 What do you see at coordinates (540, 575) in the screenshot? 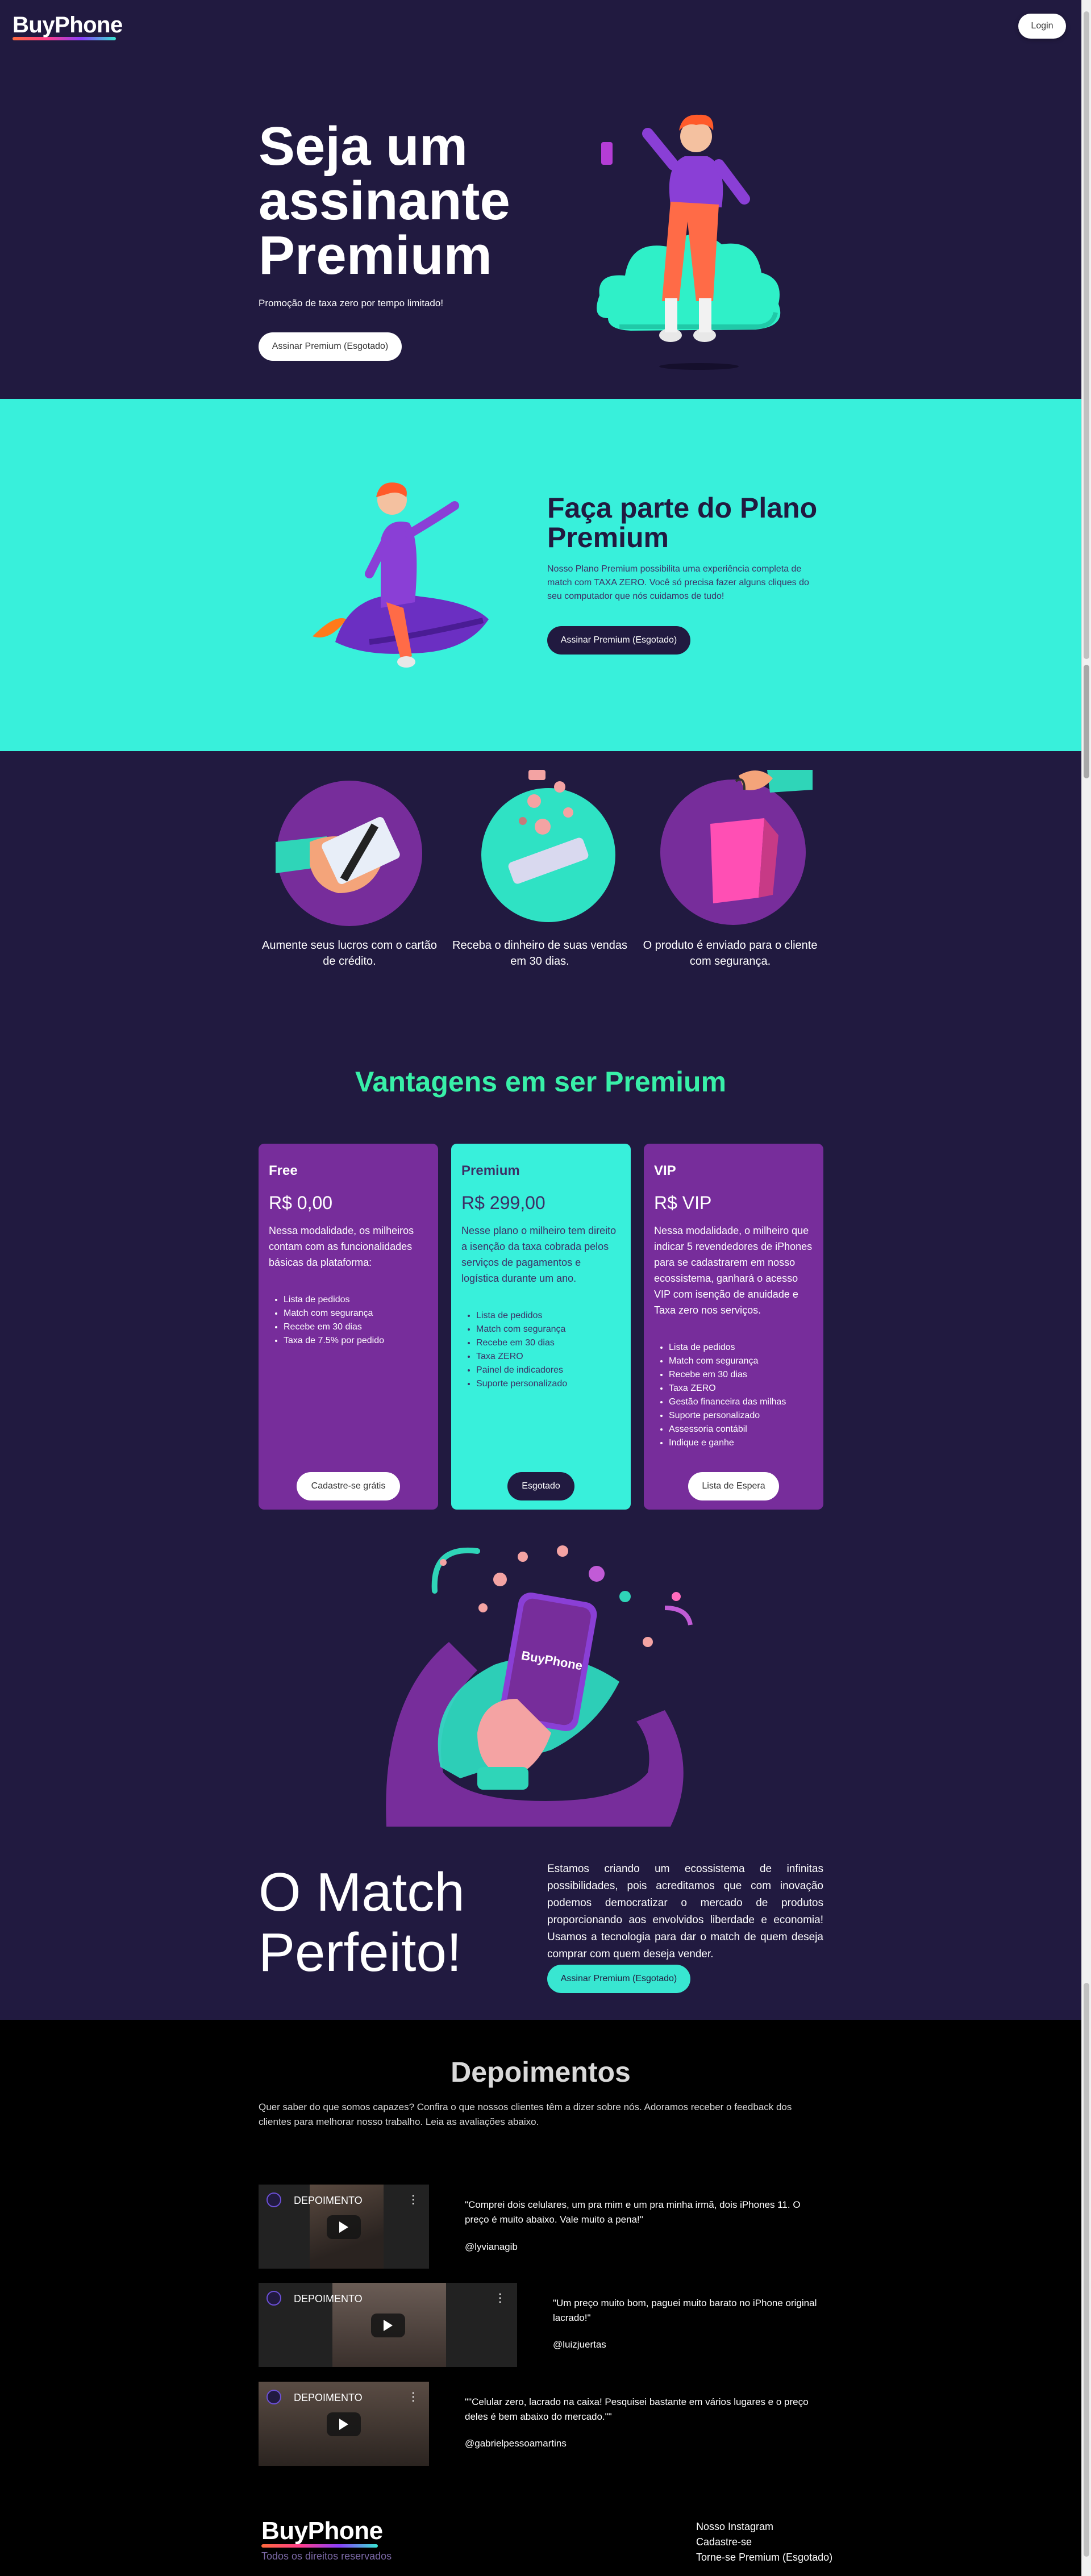
I see `plan-section` at bounding box center [540, 575].